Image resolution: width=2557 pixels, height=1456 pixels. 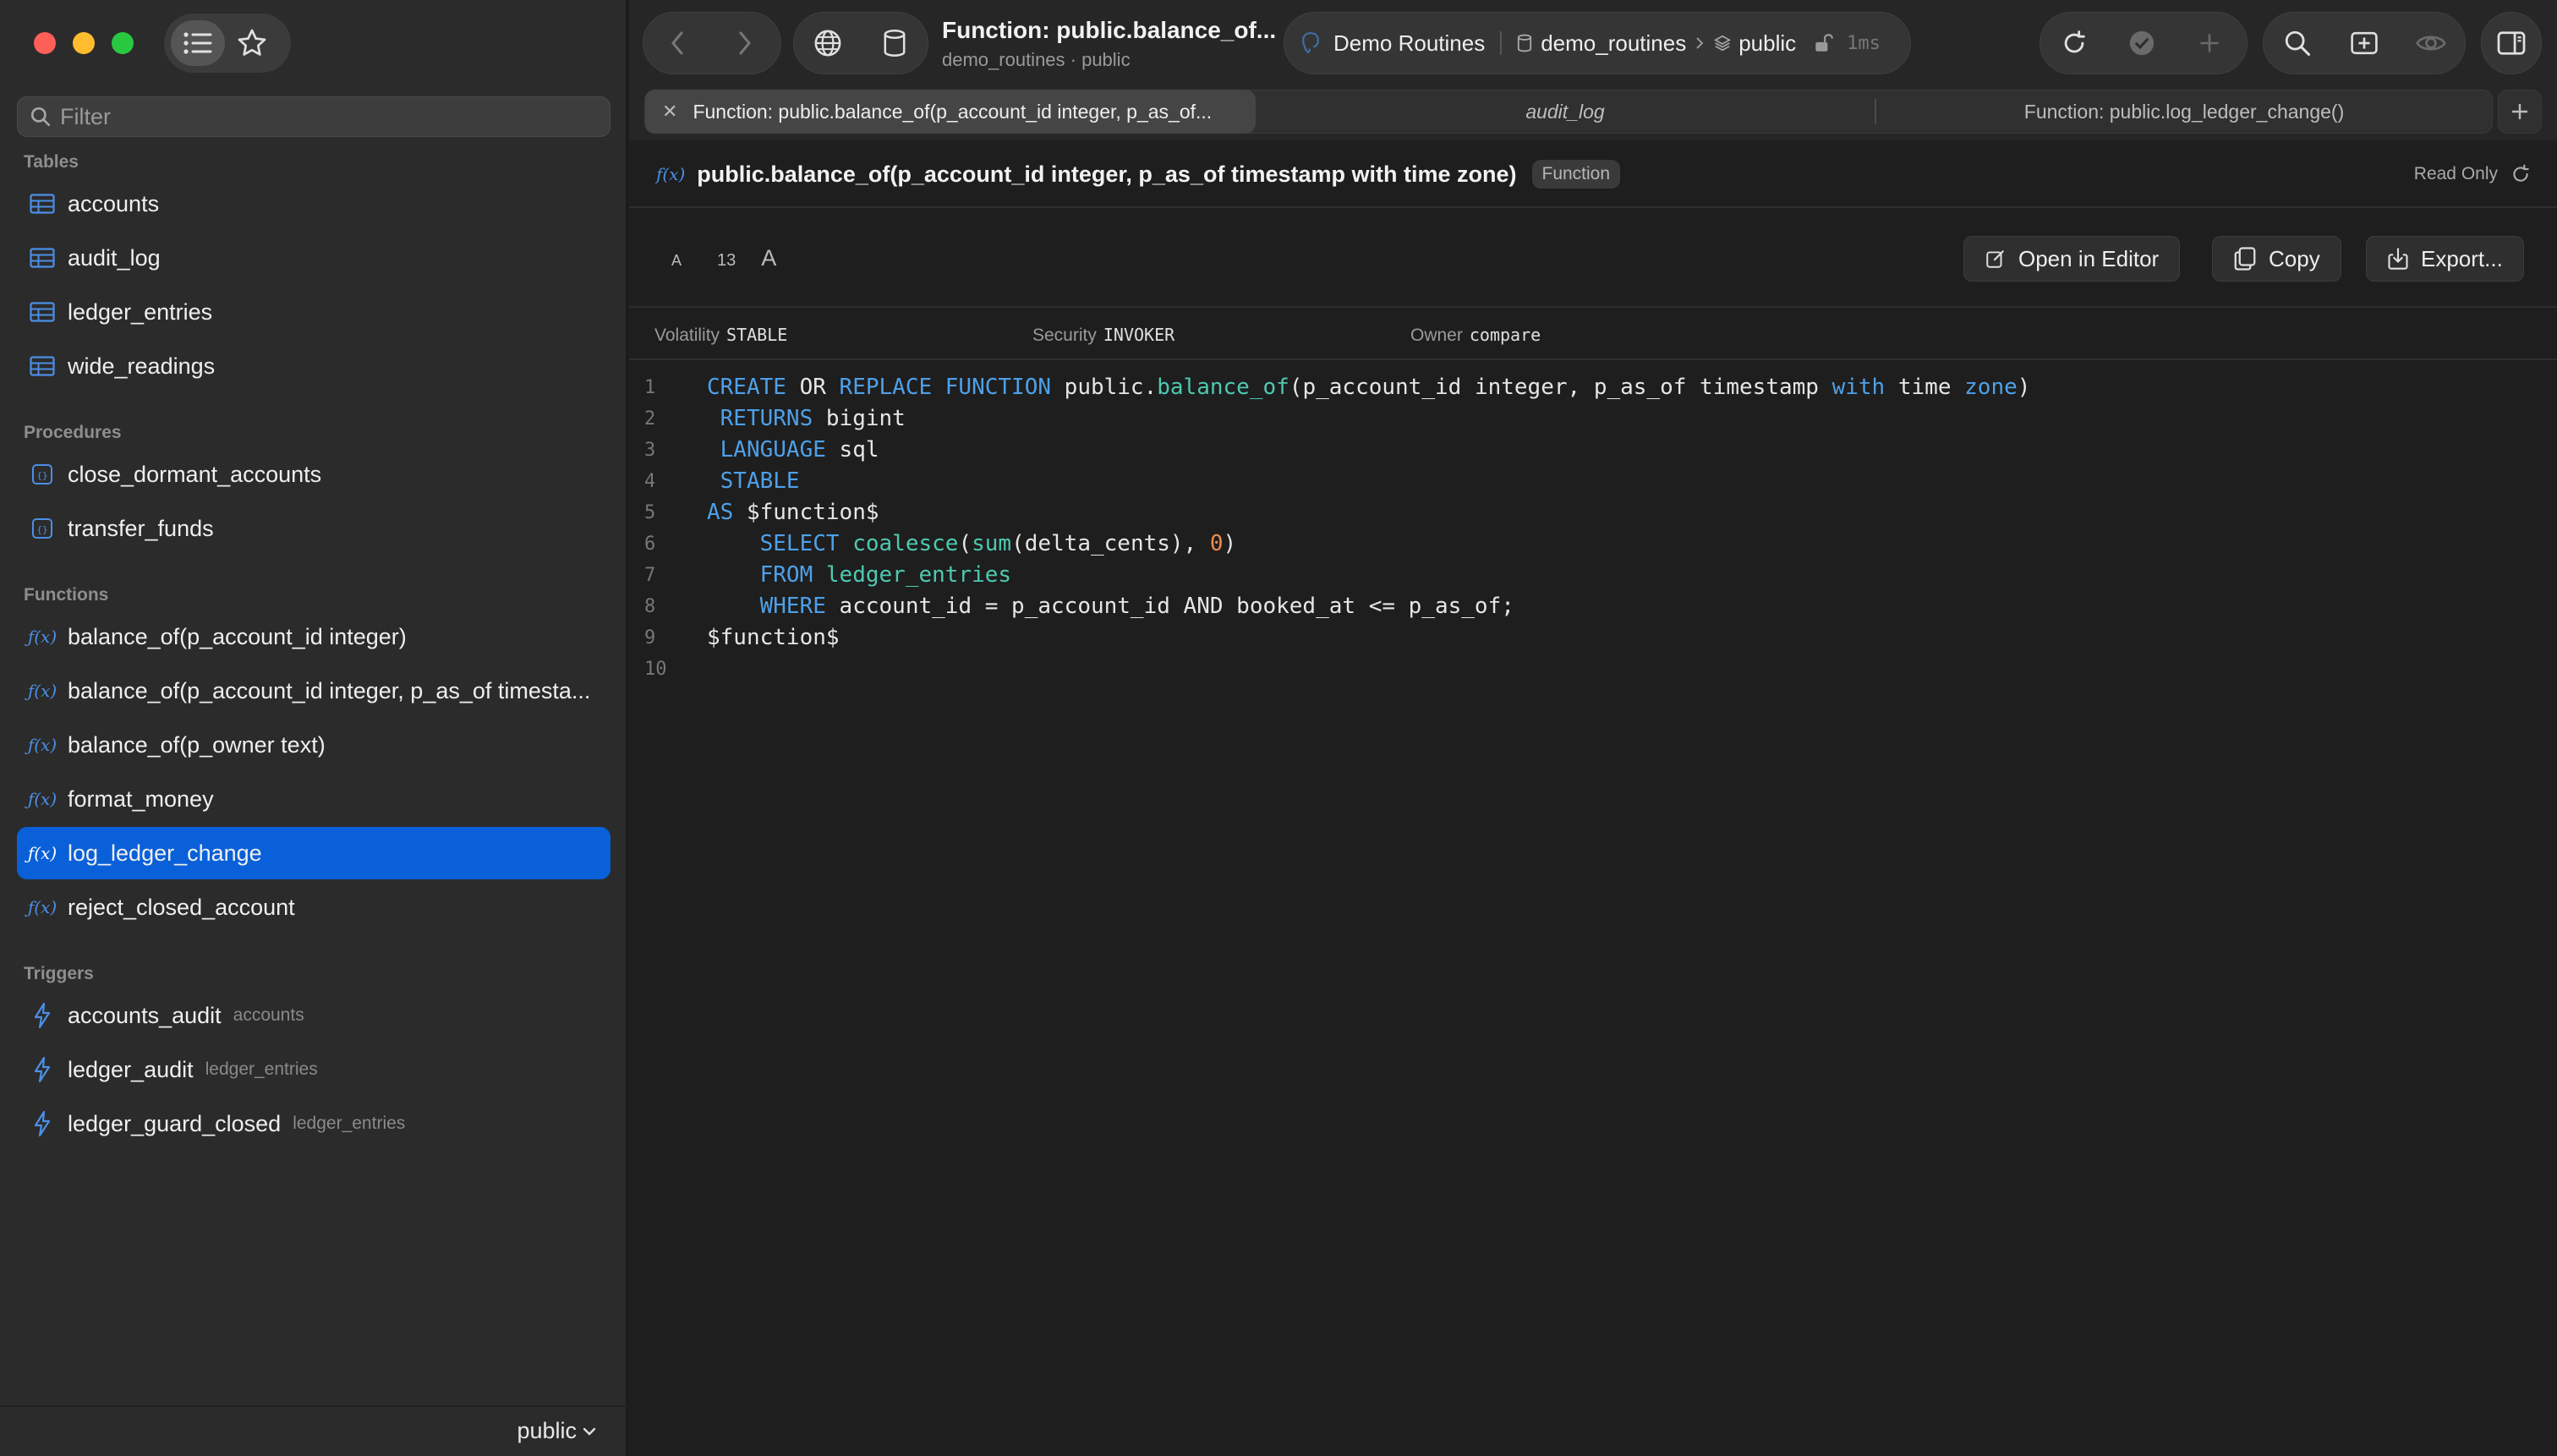 What do you see at coordinates (933, 544) in the screenshot?
I see `code-line: 6 SELECT coalesce(sum(delta_cents), 0)` at bounding box center [933, 544].